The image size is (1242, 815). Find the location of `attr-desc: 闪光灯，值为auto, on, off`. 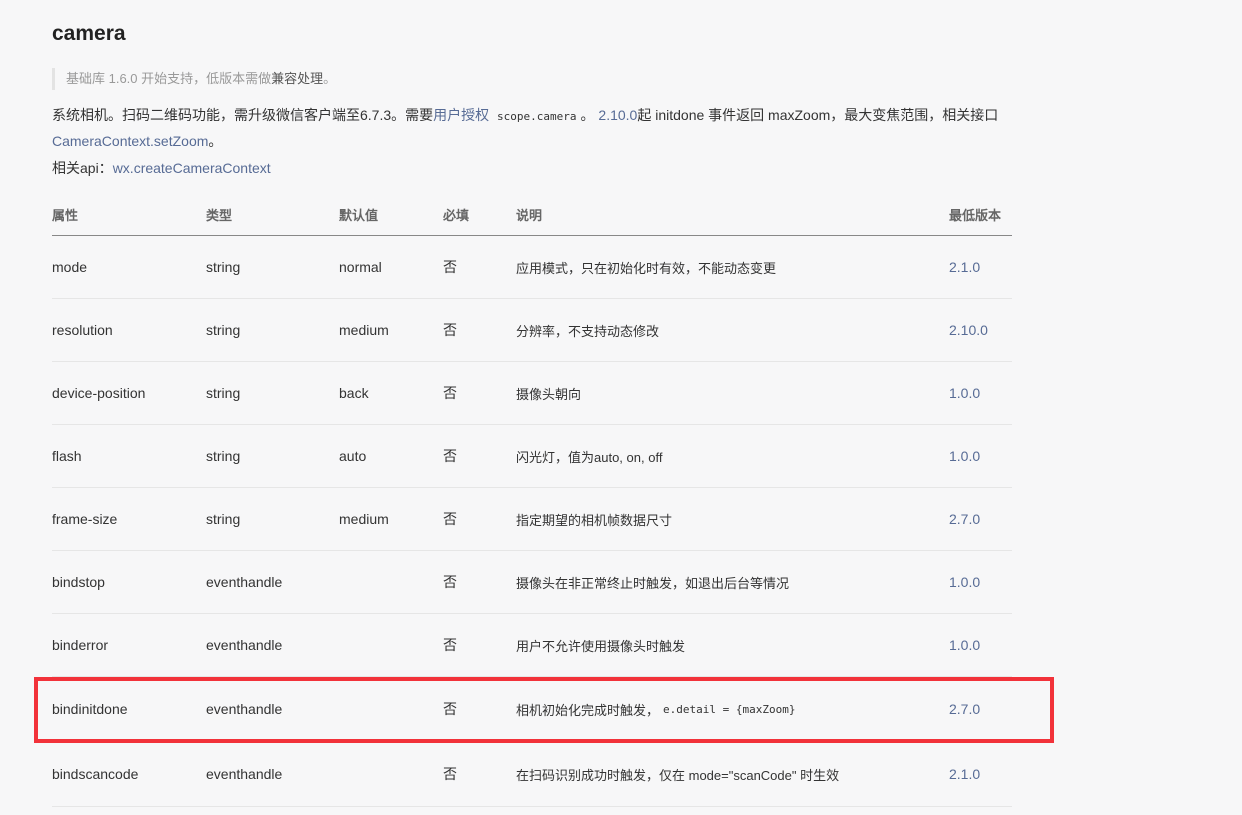

attr-desc: 闪光灯，值为auto, on, off is located at coordinates (589, 457).